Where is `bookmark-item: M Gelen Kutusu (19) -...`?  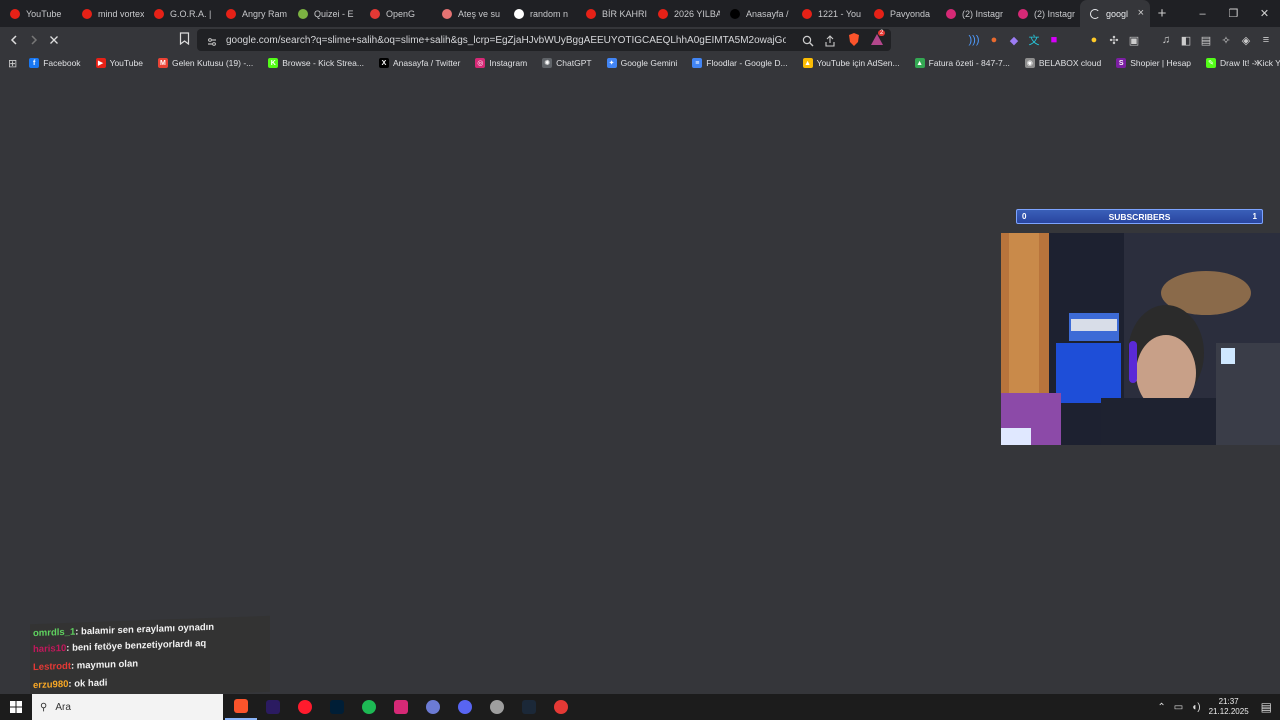
bookmark-item: M Gelen Kutusu (19) -... is located at coordinates (205, 63).